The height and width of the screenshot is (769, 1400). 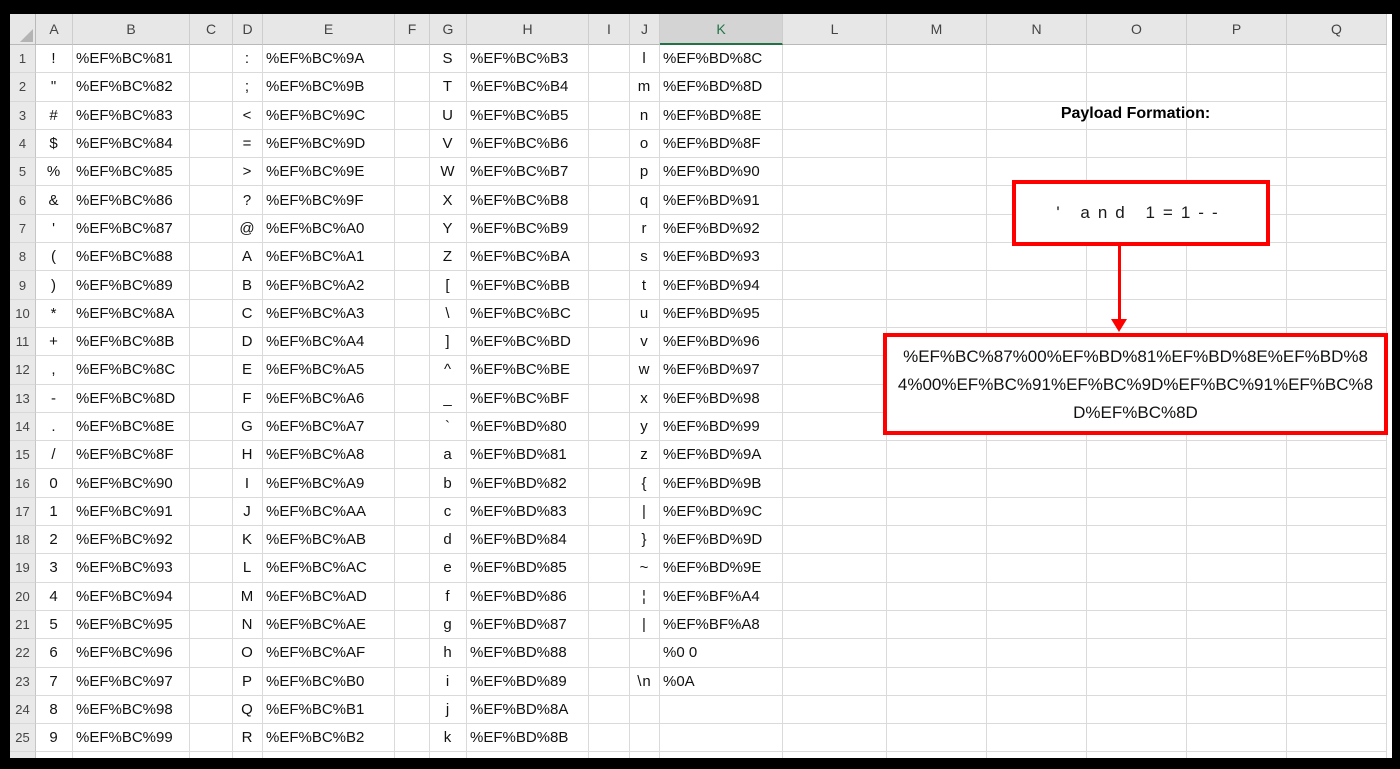 What do you see at coordinates (1119, 283) in the screenshot?
I see `down-arrow-icon` at bounding box center [1119, 283].